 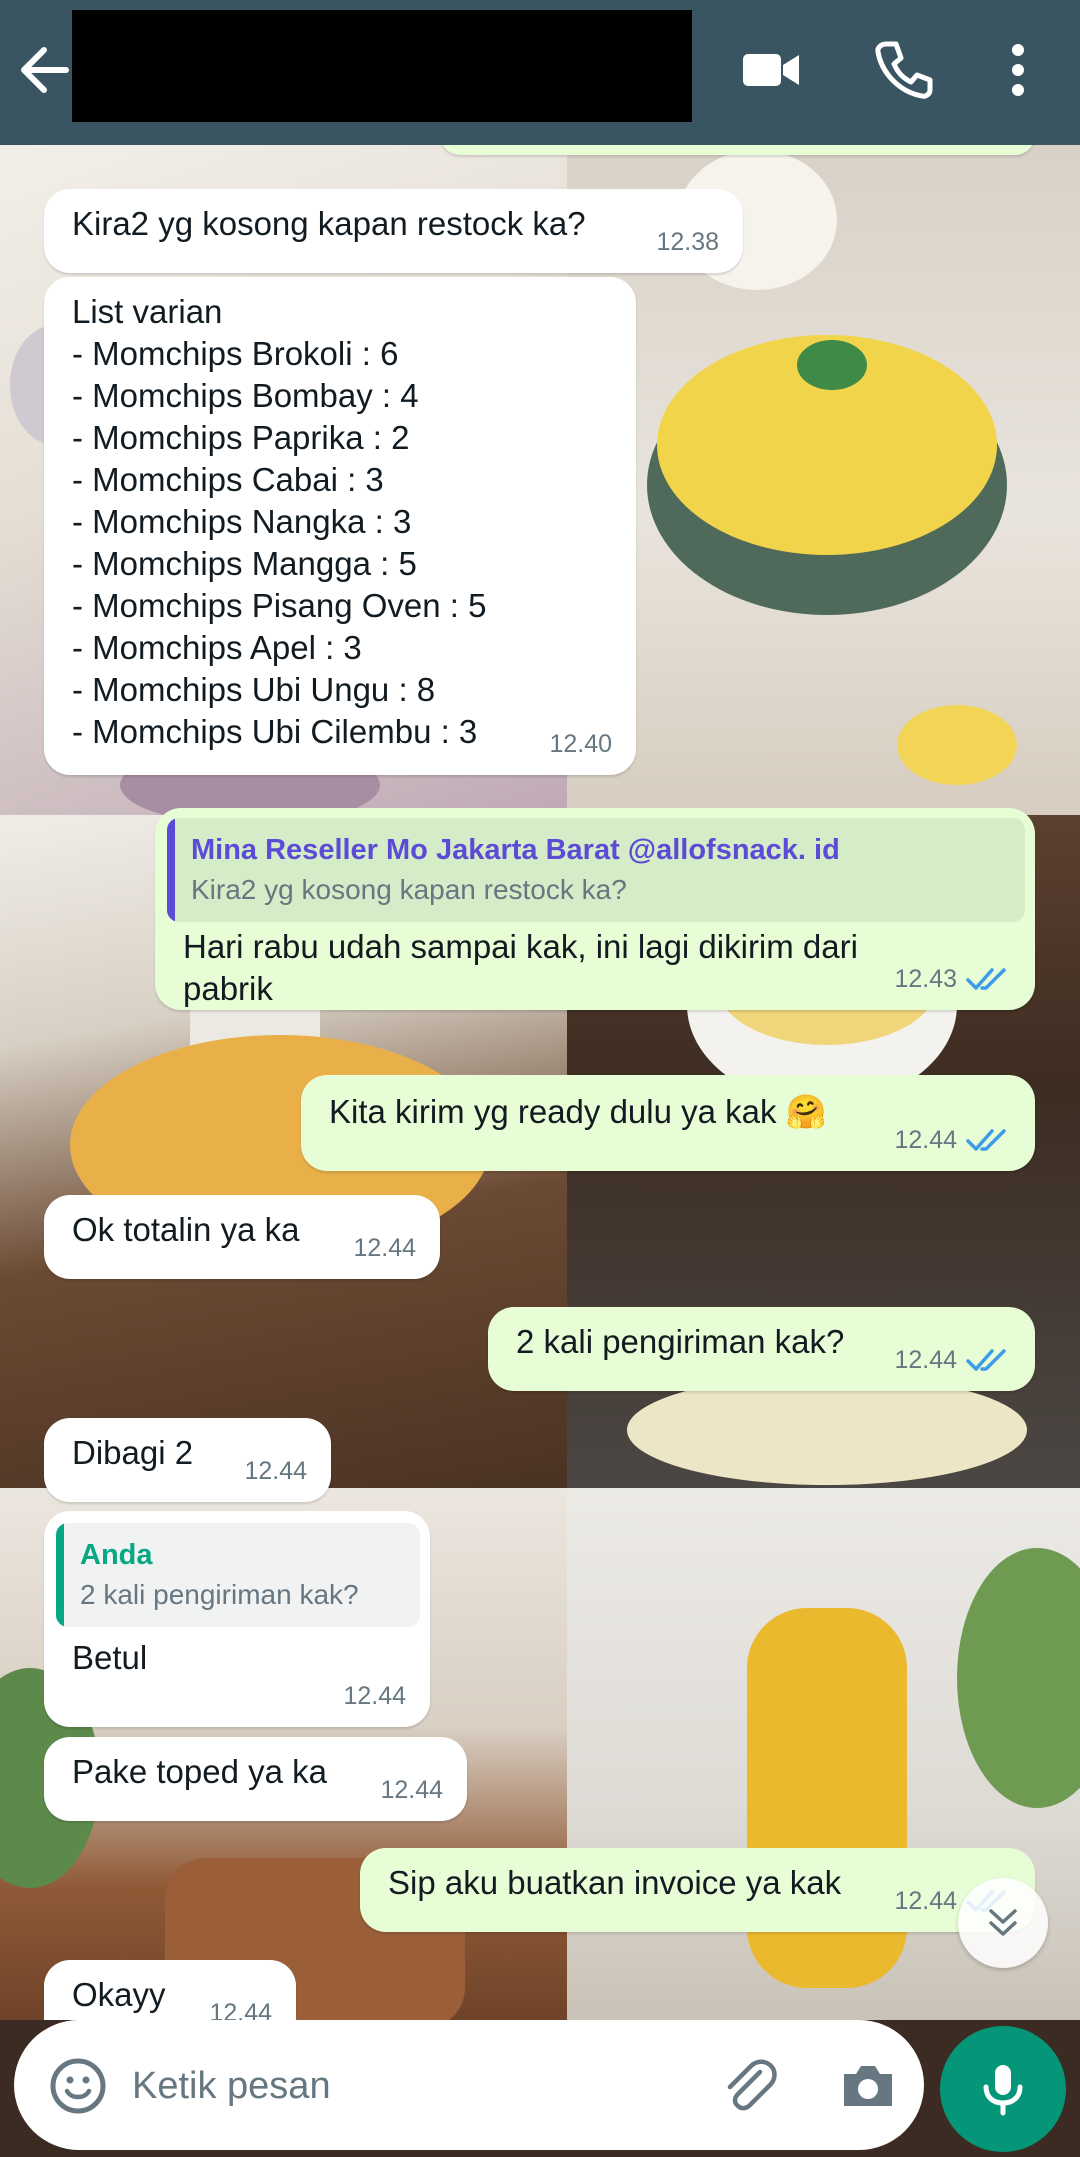 I want to click on phone-icon, so click(x=904, y=70).